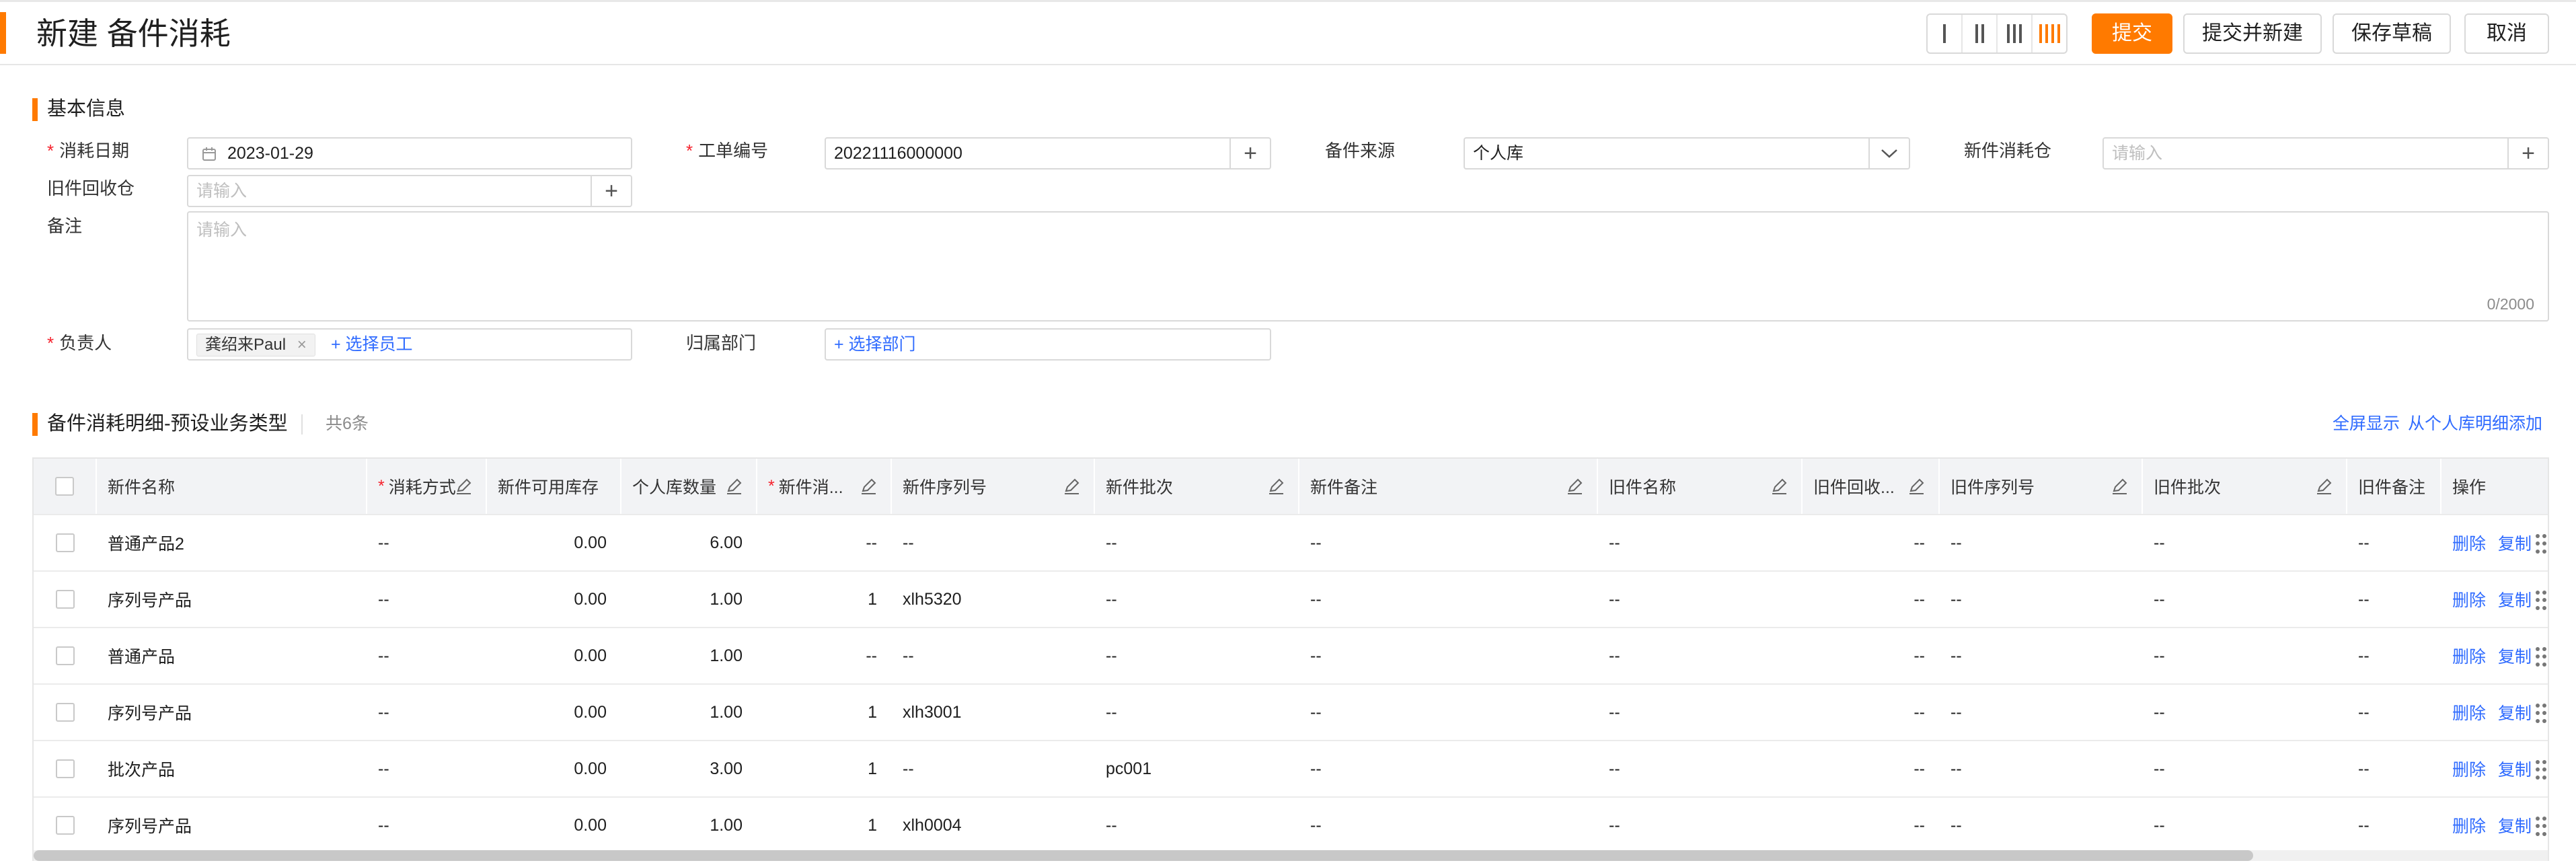 Image resolution: width=2576 pixels, height=867 pixels. What do you see at coordinates (2506, 33) in the screenshot?
I see `cancel-button: 取消` at bounding box center [2506, 33].